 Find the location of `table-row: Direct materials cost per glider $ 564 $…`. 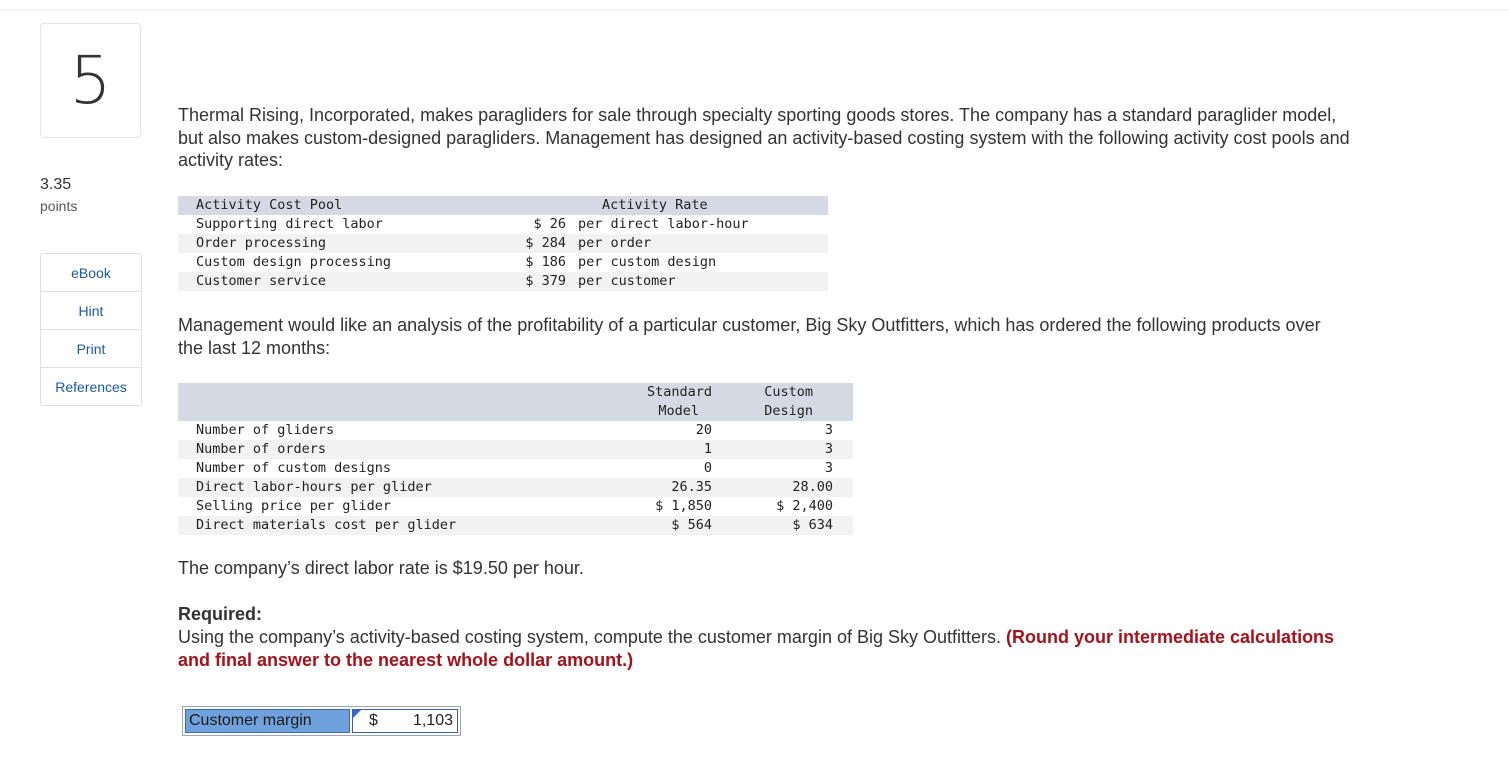

table-row: Direct materials cost per glider $ 564 $… is located at coordinates (515, 525).